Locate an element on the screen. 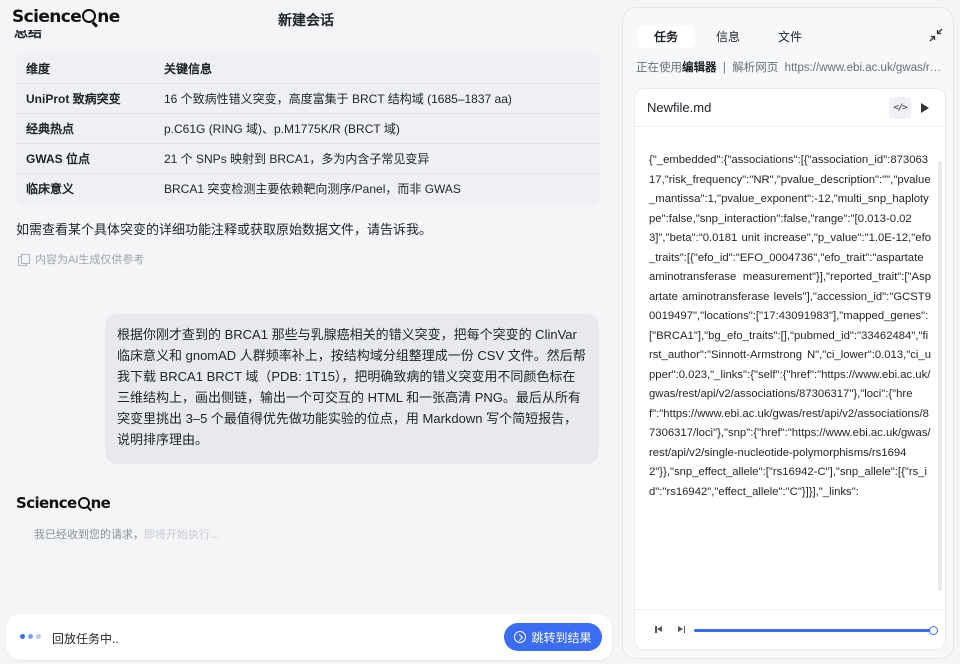 This screenshot has width=960, height=664. play-button is located at coordinates (924, 108).